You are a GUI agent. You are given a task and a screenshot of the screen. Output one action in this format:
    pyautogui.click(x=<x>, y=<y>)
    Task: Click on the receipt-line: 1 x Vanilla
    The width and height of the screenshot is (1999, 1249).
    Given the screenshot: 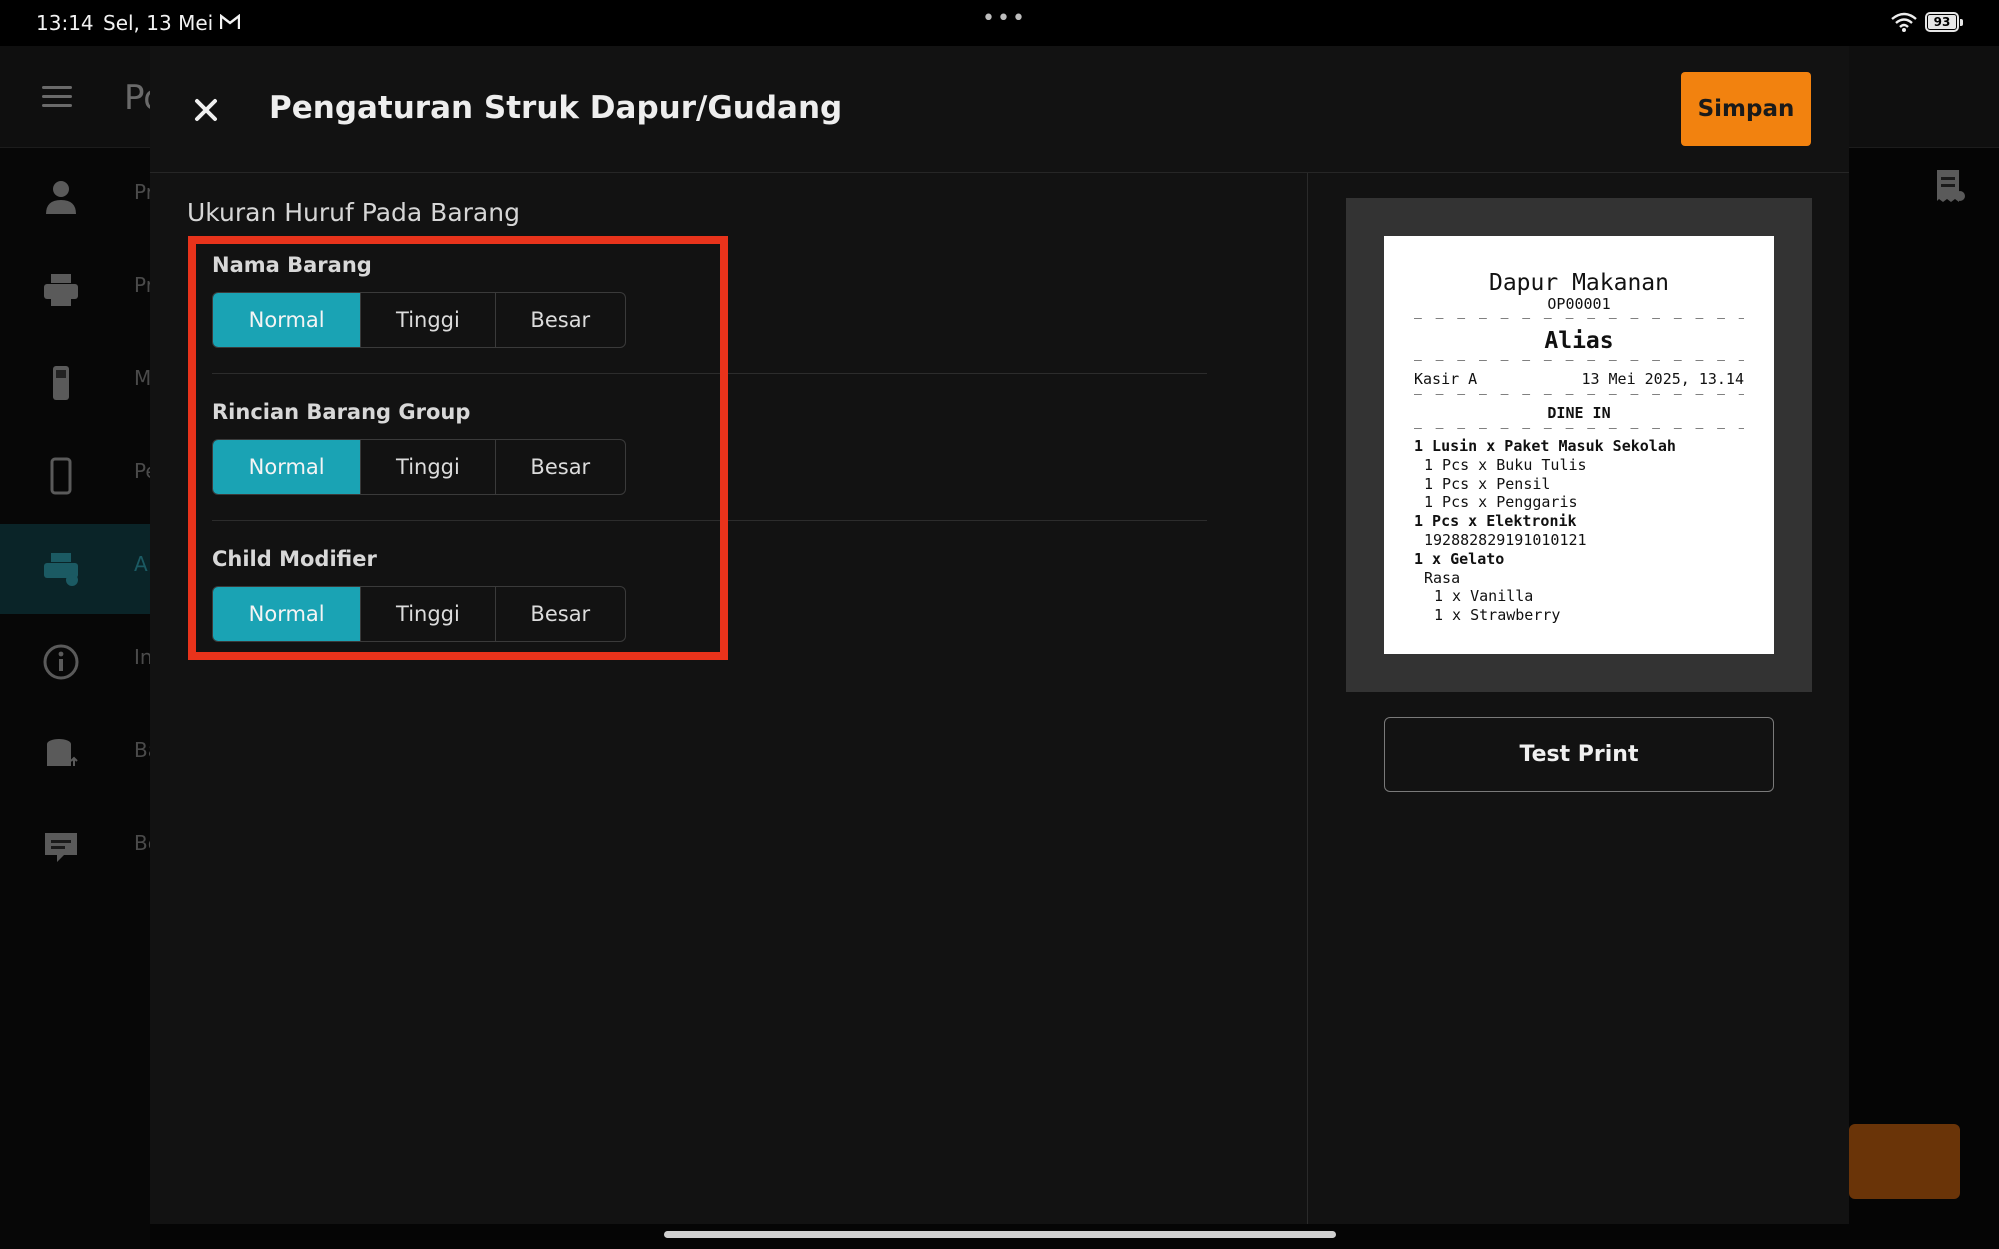 What is the action you would take?
    pyautogui.click(x=1484, y=596)
    